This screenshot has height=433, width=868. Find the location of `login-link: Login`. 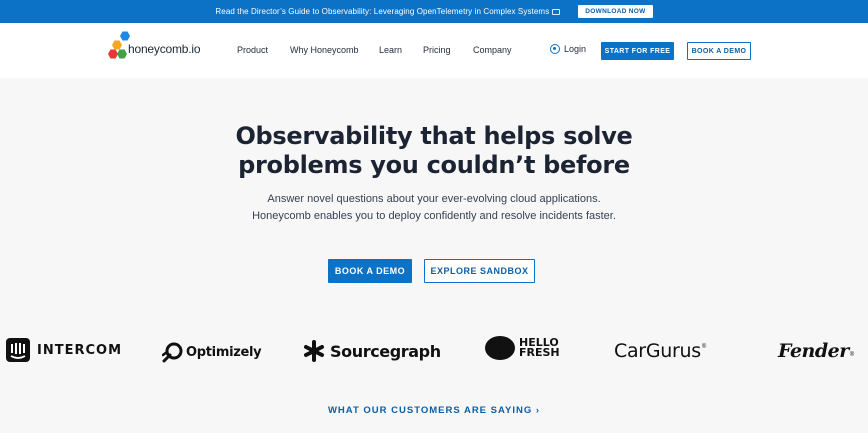

login-link: Login is located at coordinates (568, 49).